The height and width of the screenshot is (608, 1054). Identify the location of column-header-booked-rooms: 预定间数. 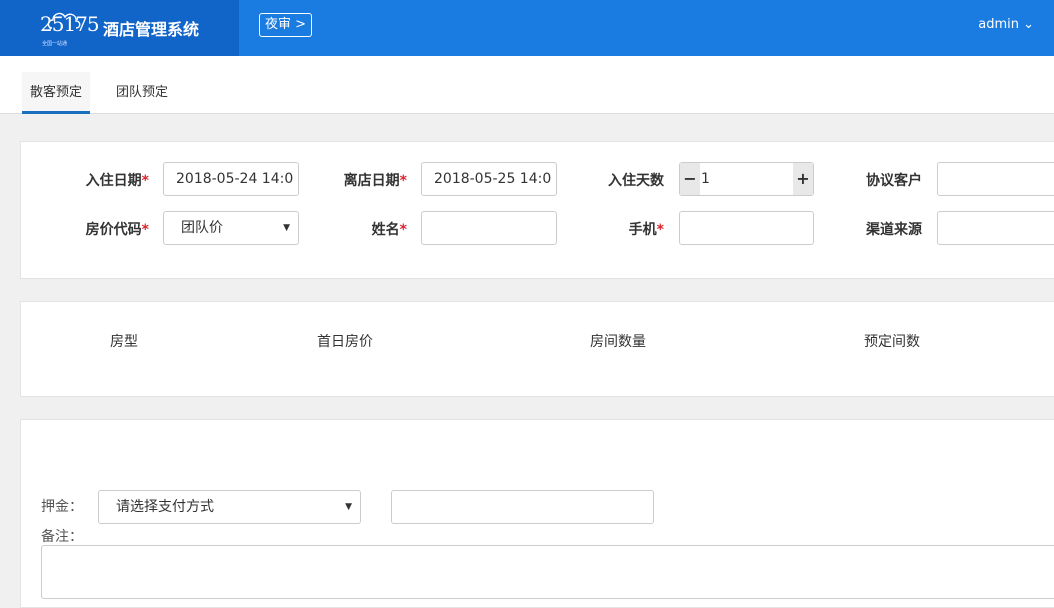
(892, 342).